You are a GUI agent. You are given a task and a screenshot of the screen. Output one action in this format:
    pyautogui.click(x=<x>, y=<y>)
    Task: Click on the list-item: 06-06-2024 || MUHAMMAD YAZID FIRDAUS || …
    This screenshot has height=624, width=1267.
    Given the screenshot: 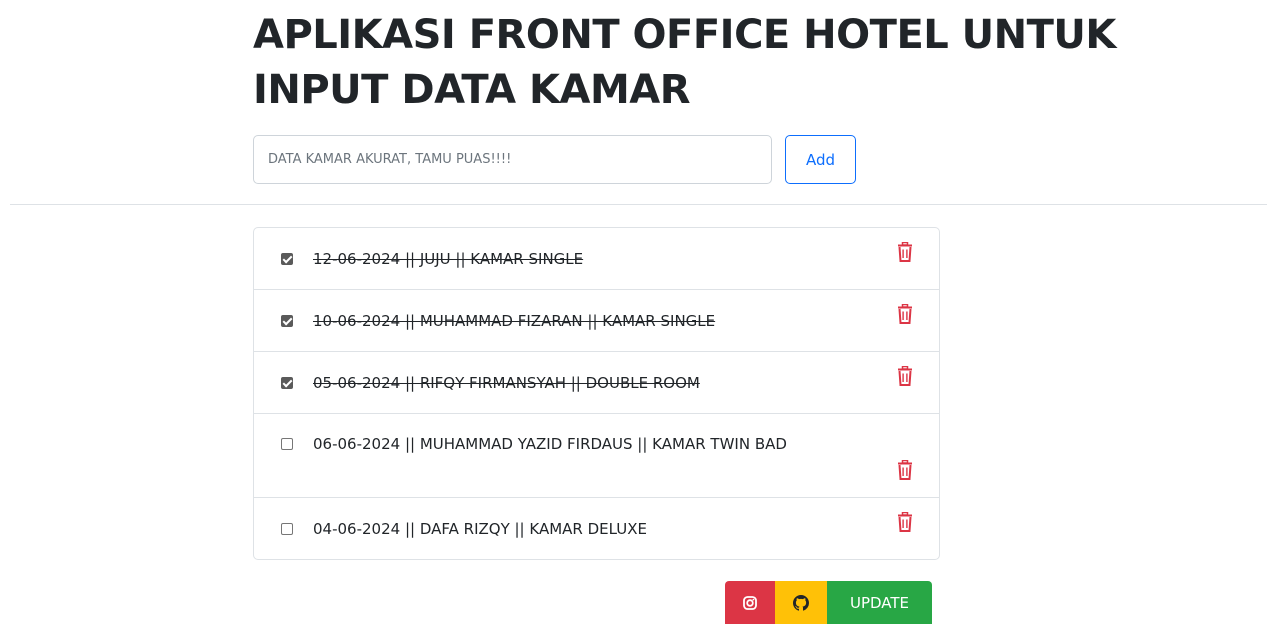 What is the action you would take?
    pyautogui.click(x=596, y=456)
    